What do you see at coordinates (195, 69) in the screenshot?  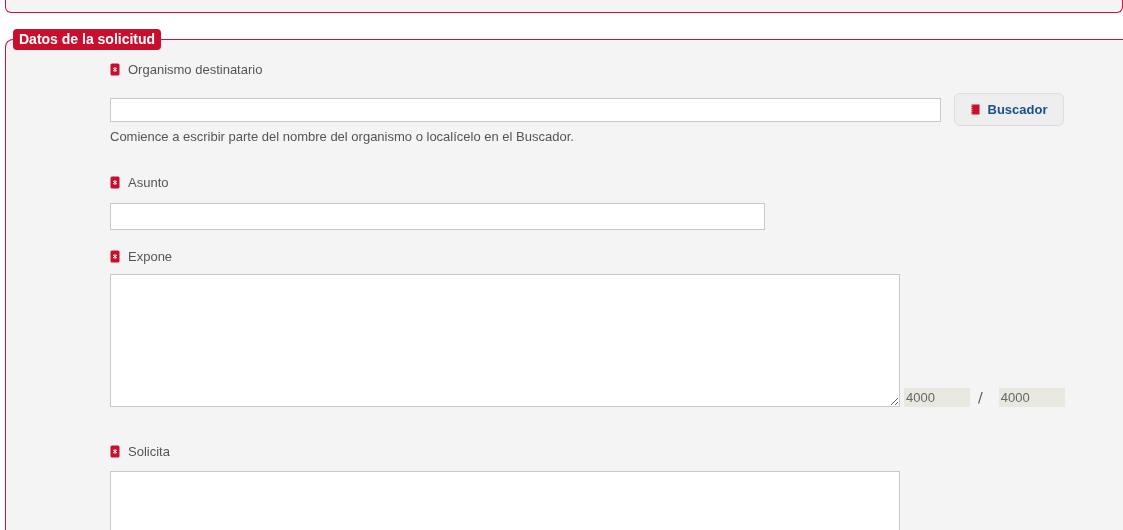 I see `field-label: Organismo destinatario` at bounding box center [195, 69].